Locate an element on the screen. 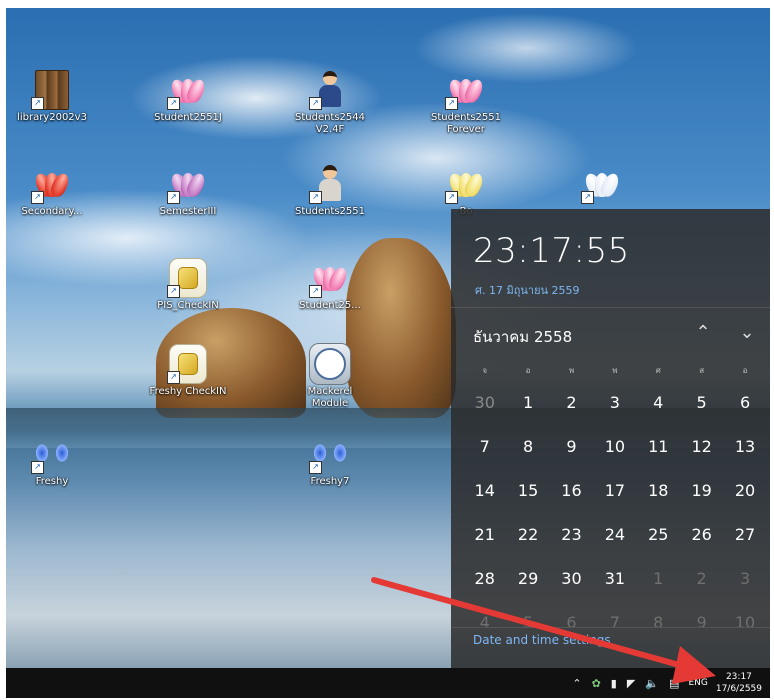  weekday-label: อ is located at coordinates (745, 370).